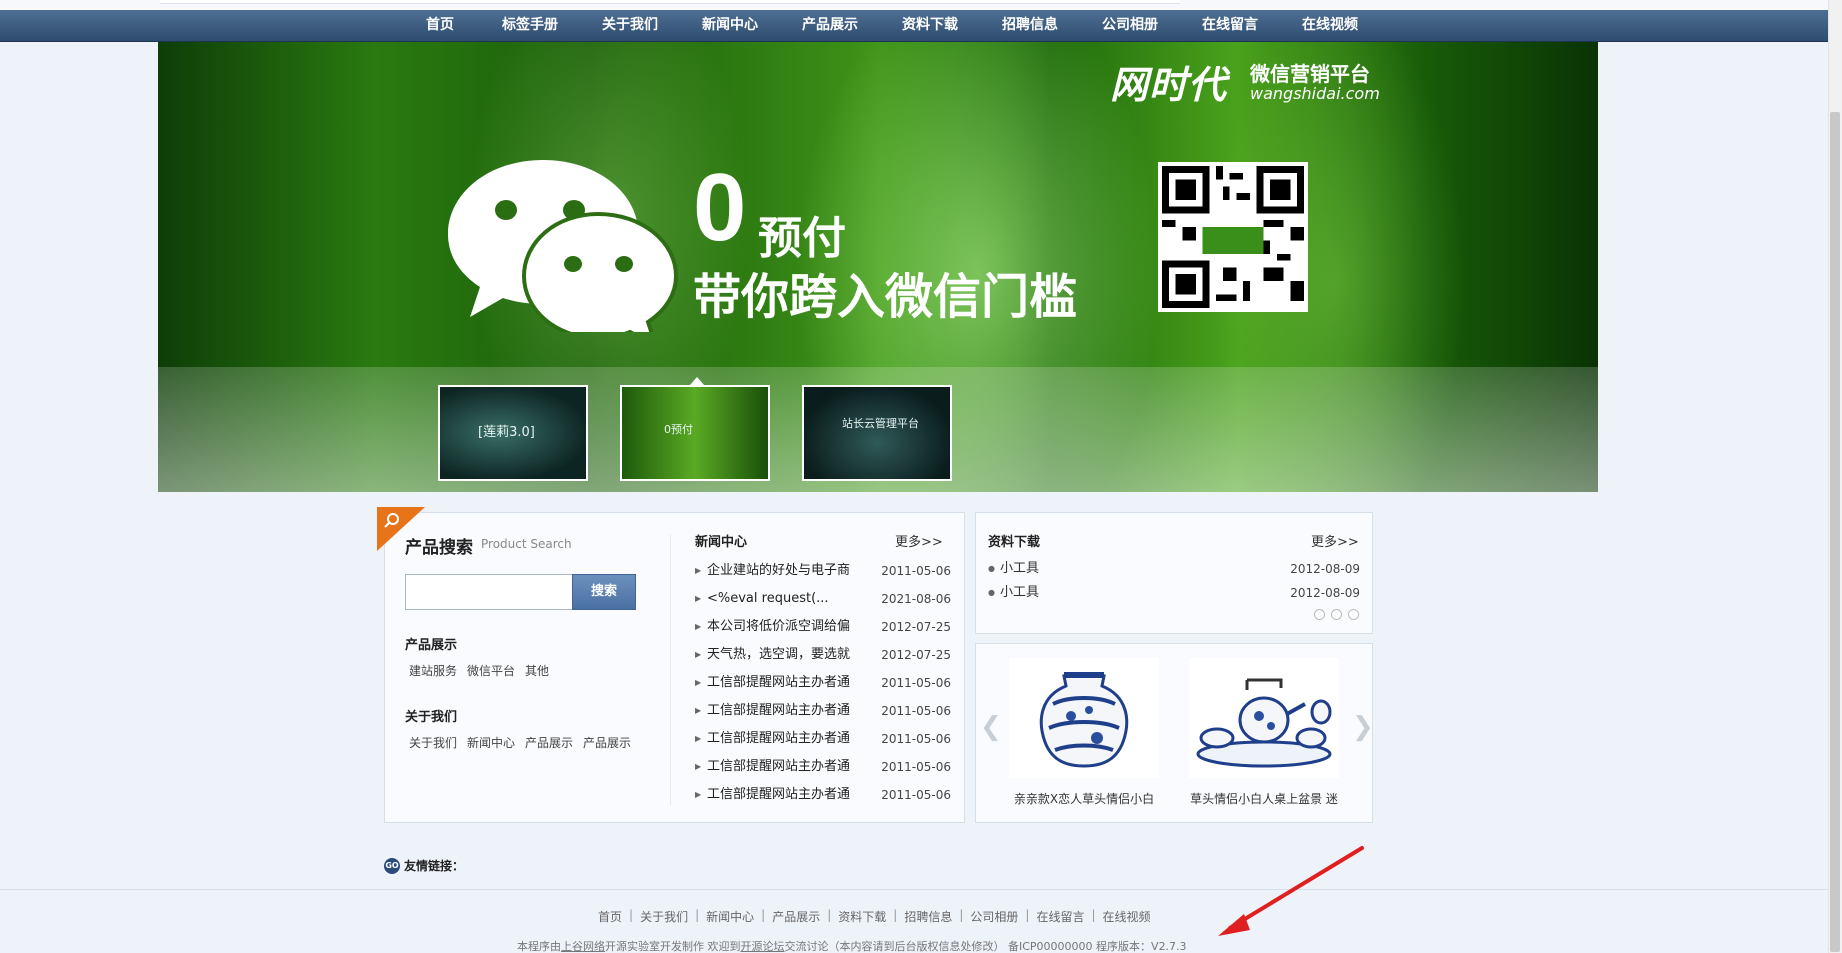  What do you see at coordinates (1084, 718) in the screenshot?
I see `product-image-vase` at bounding box center [1084, 718].